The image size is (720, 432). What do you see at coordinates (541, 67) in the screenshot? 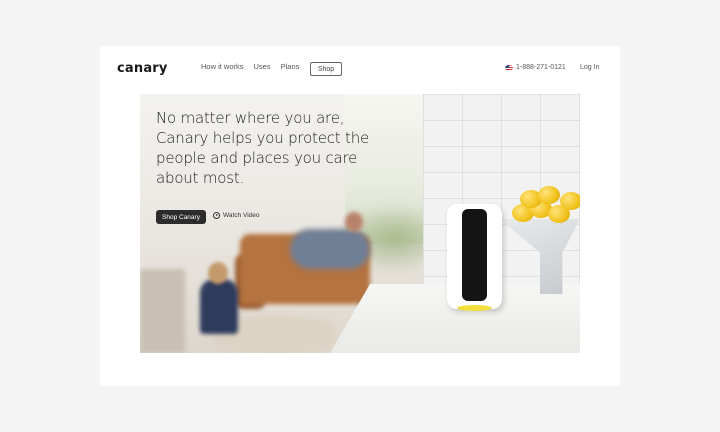
I see `phone-number-text: 1-888-271-0121` at bounding box center [541, 67].